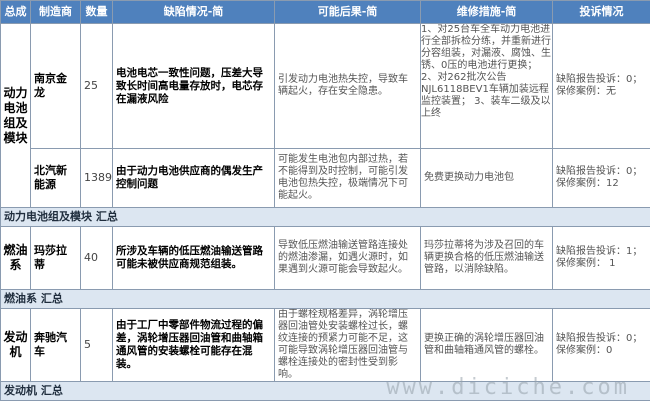 This screenshot has height=416, width=650. What do you see at coordinates (55, 345) in the screenshot?
I see `manufacturer-cell: 奔驰汽车` at bounding box center [55, 345].